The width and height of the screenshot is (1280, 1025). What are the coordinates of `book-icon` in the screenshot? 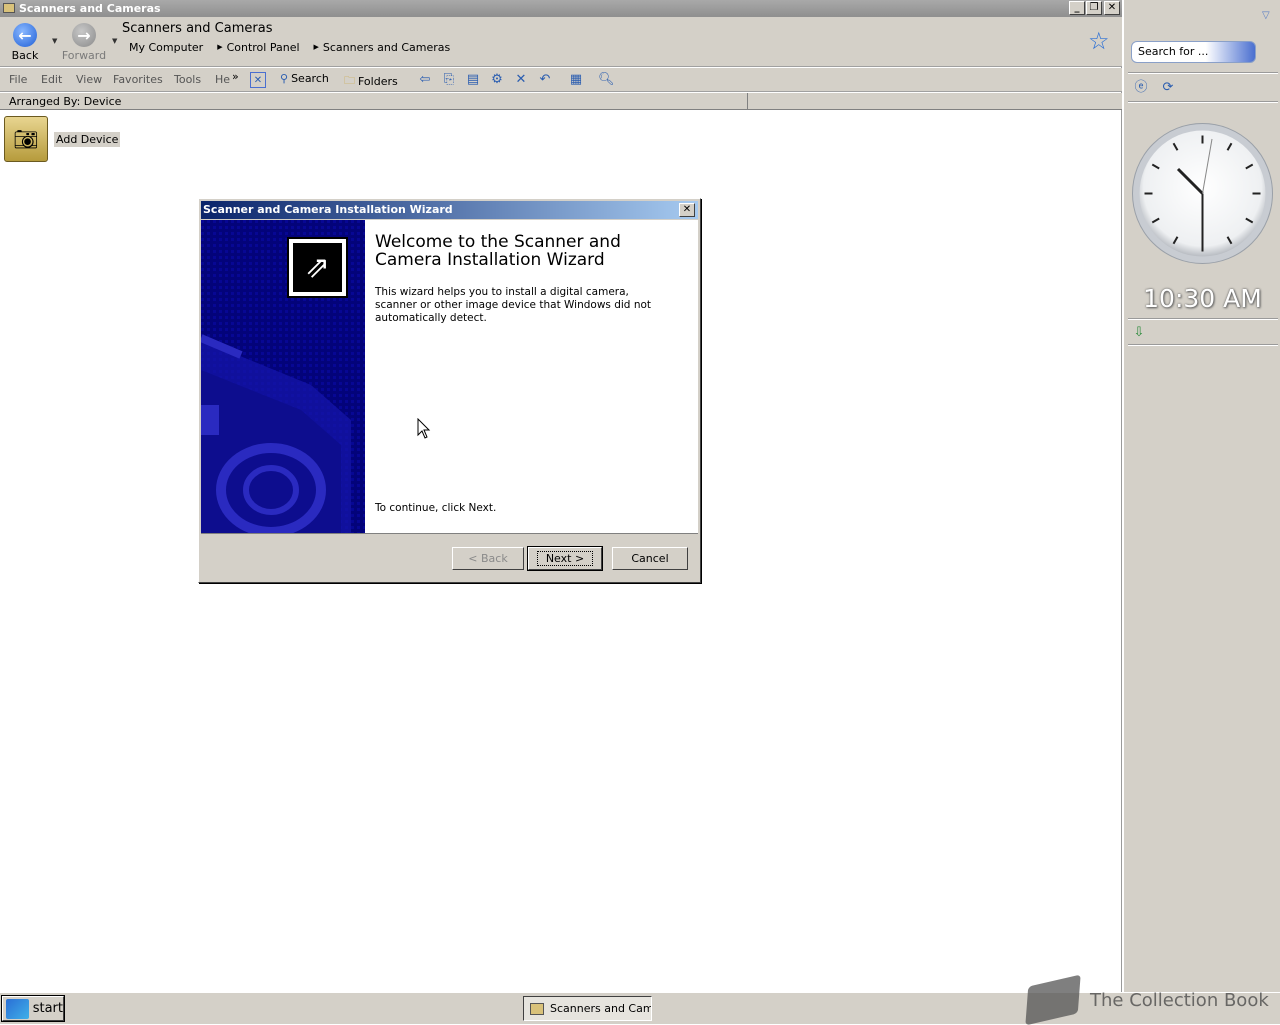 It's located at (1053, 999).